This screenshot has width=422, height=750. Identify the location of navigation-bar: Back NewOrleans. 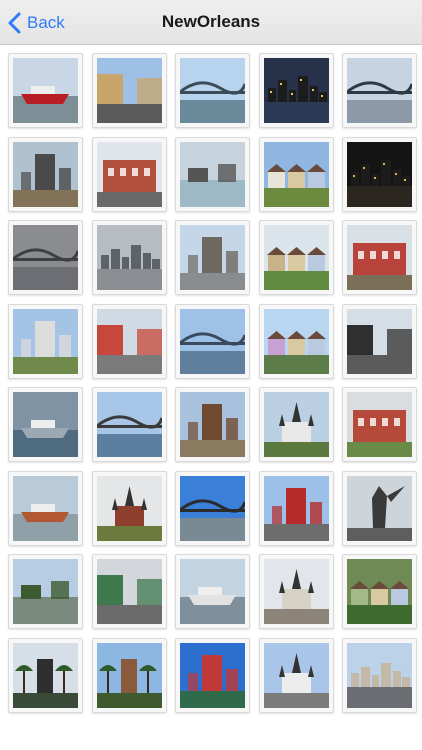
(211, 22).